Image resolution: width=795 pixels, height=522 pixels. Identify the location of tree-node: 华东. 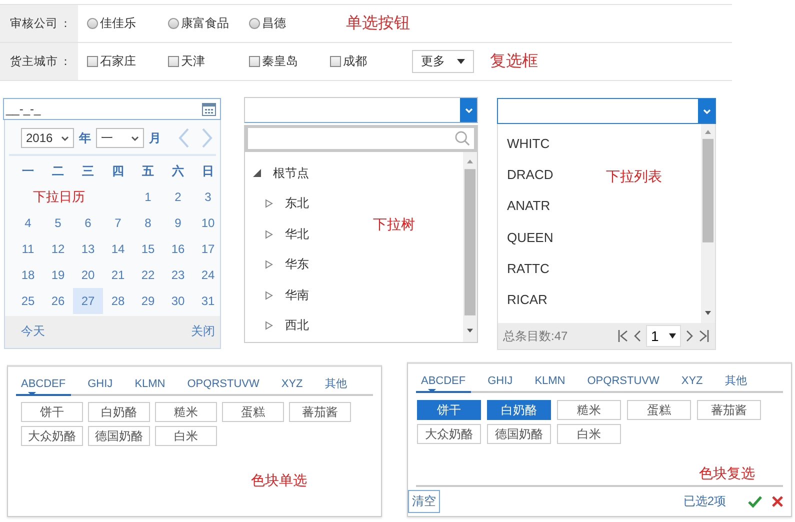
(287, 265).